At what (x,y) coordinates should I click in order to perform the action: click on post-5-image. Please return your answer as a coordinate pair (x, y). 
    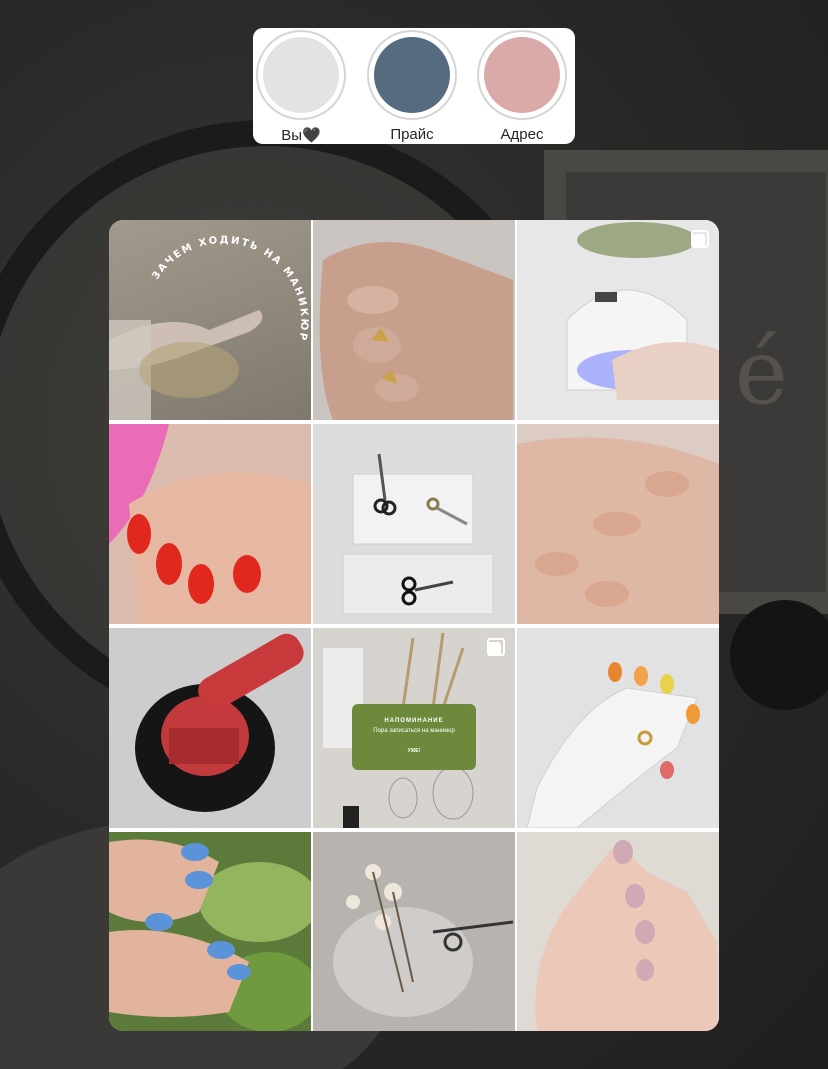
    Looking at the image, I should click on (414, 524).